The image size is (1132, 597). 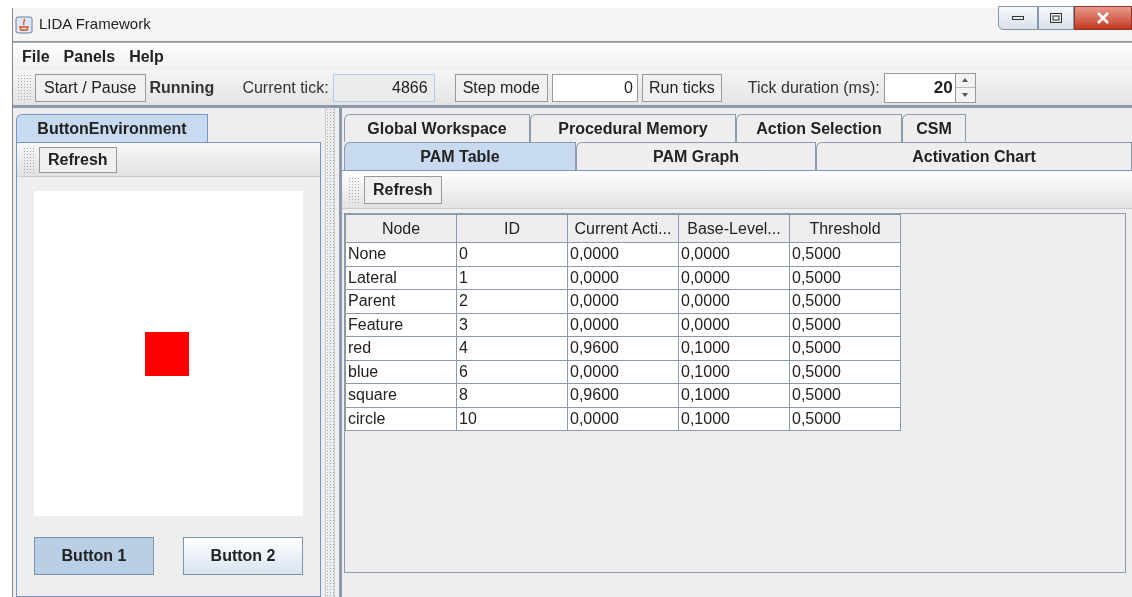 I want to click on app-icon, so click(x=24, y=24).